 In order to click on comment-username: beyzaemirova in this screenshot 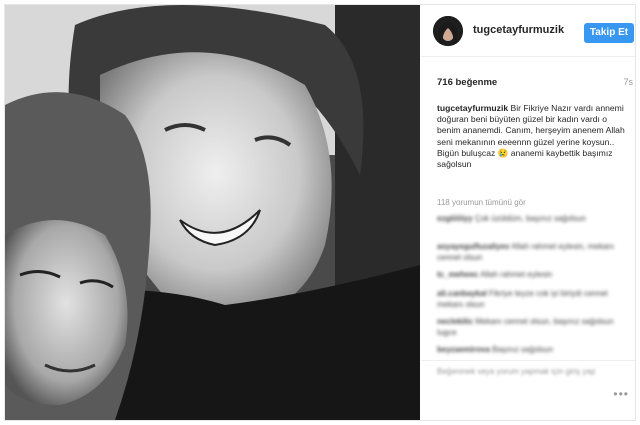, I will do `click(463, 349)`.